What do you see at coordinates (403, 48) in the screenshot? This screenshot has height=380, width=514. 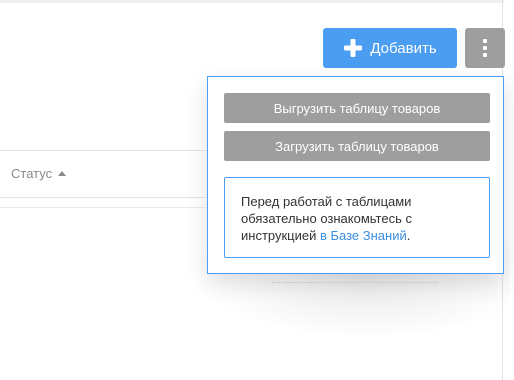 I see `add-button-label: Добавить` at bounding box center [403, 48].